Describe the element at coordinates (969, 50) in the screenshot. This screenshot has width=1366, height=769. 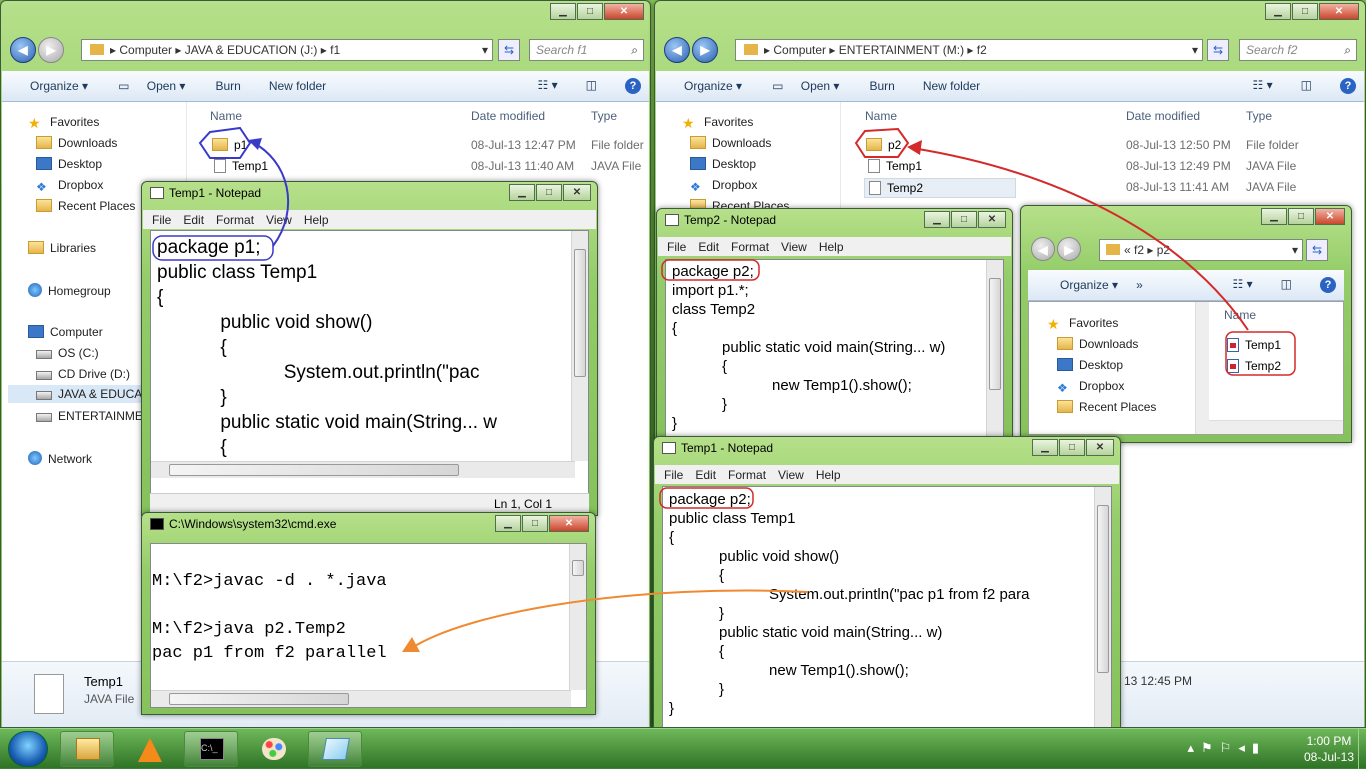
I see `address-bar: ▸ Computer ▸ ENTERTAINMENT (M:) ▸ f2 ▾` at that location.